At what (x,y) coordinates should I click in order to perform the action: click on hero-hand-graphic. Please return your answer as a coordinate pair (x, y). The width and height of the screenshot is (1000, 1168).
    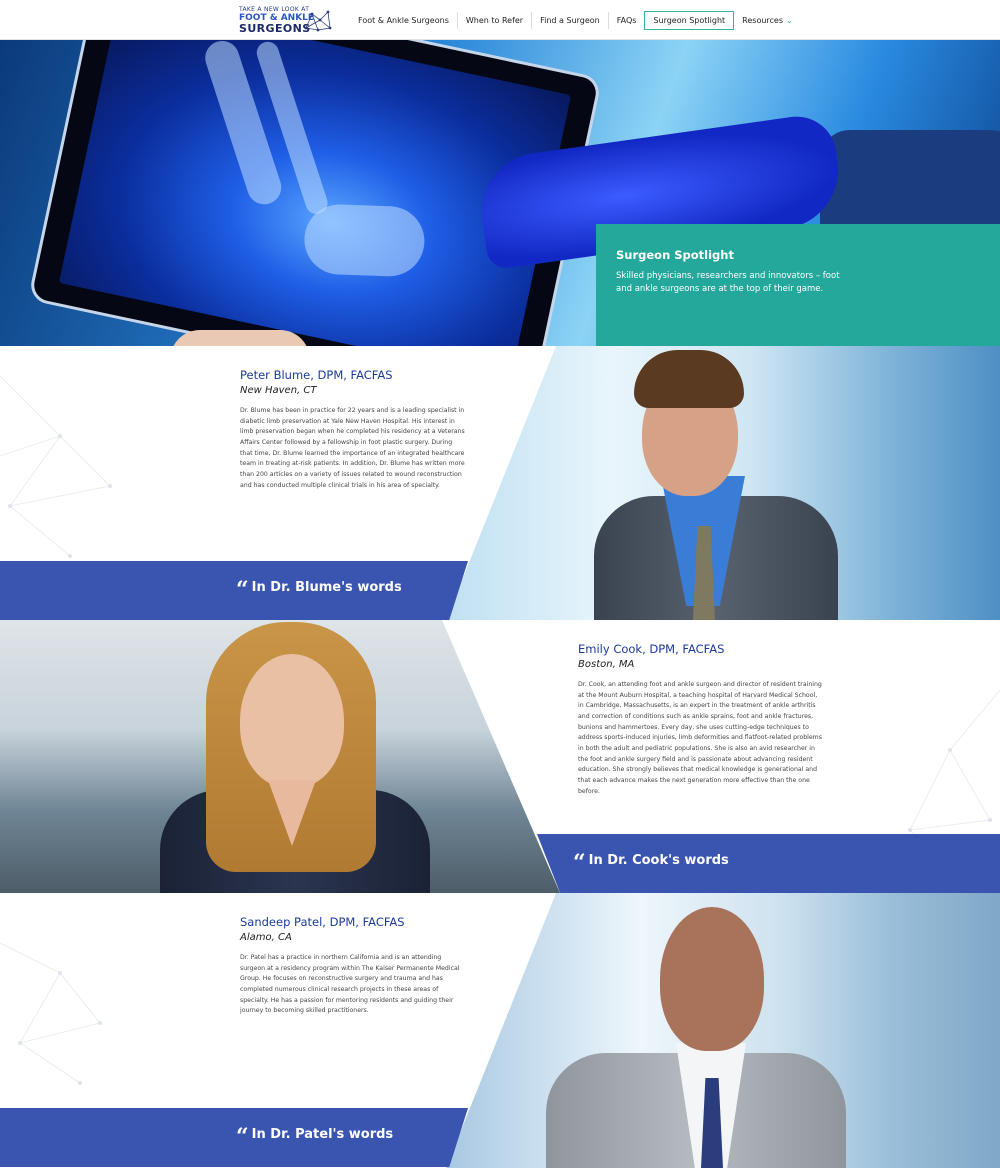
    Looking at the image, I should click on (240, 338).